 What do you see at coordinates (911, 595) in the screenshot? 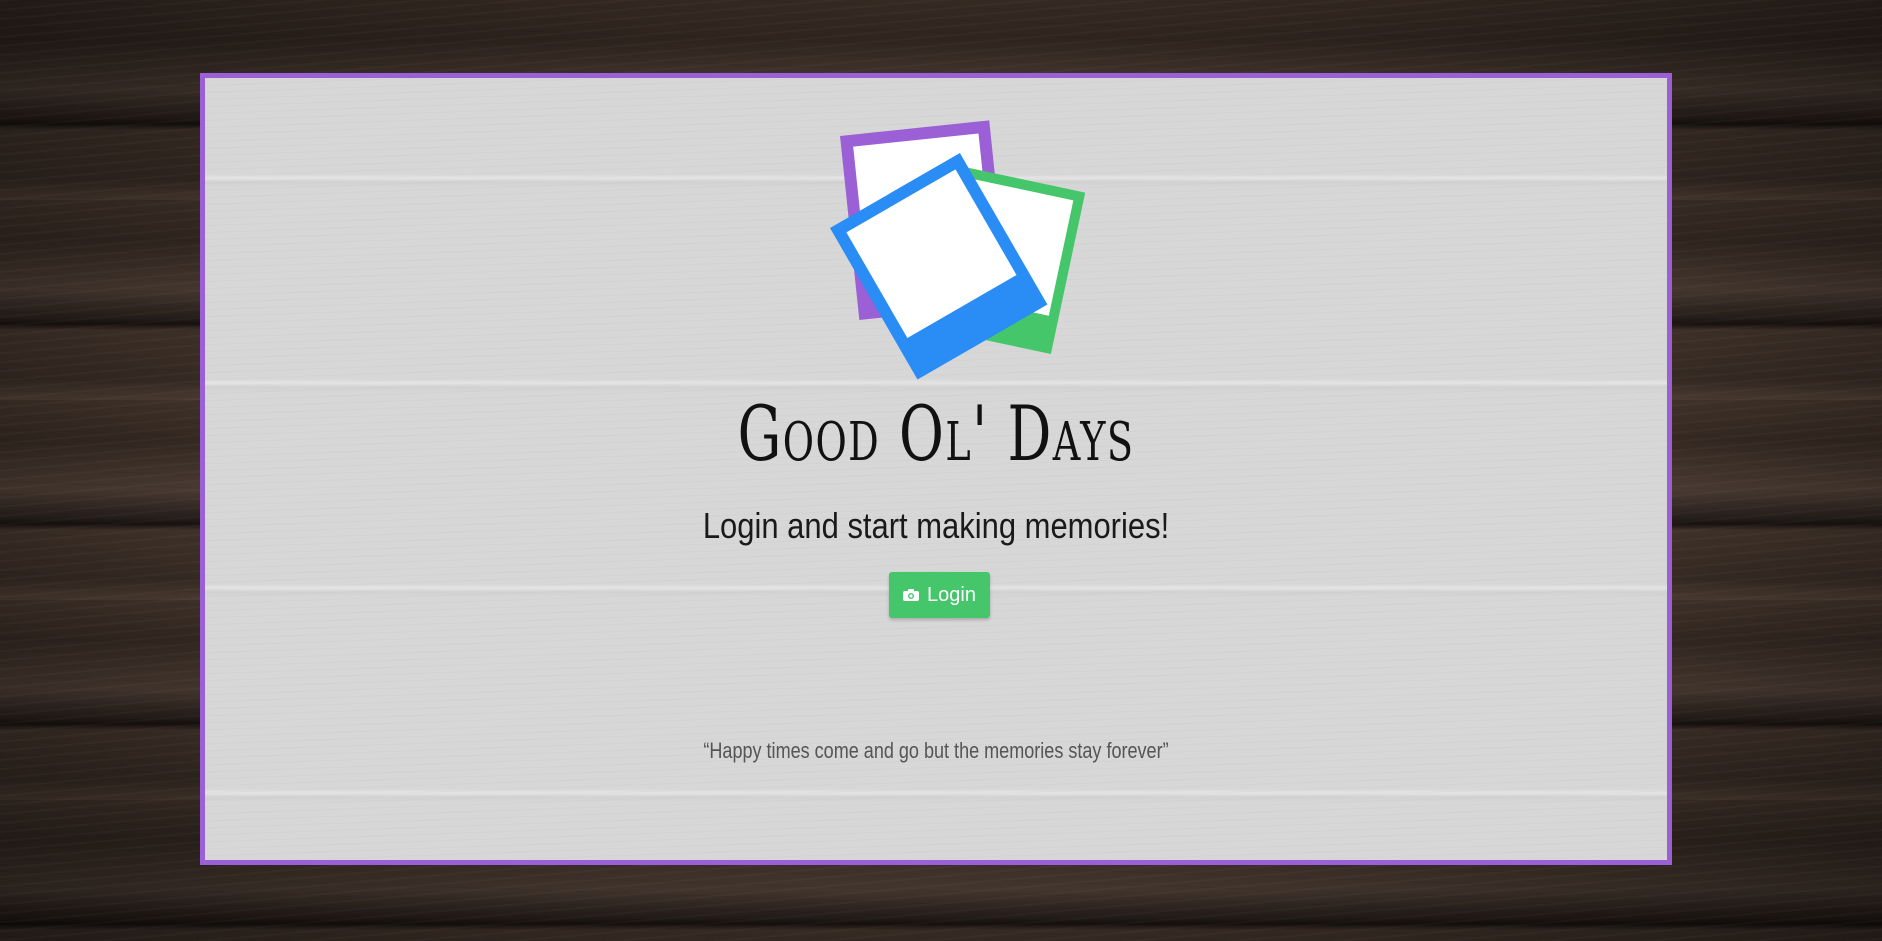
I see `camera-icon` at bounding box center [911, 595].